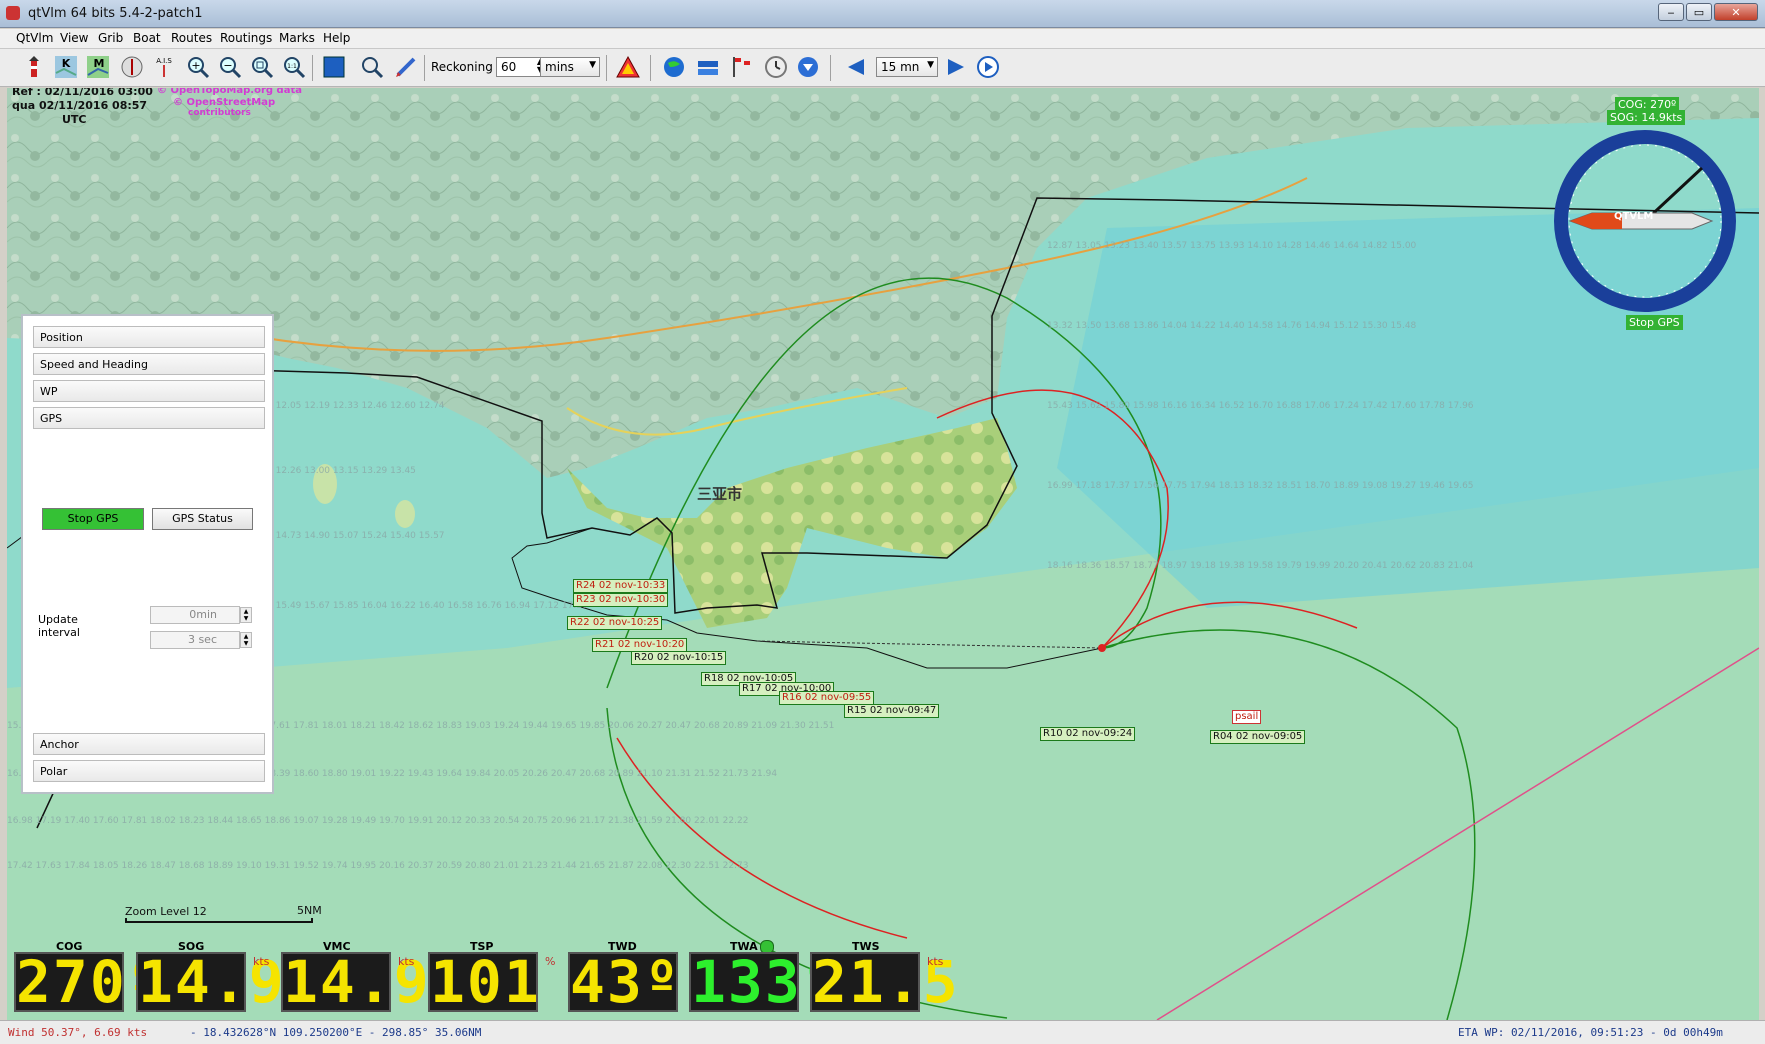 This screenshot has height=1044, width=1765. Describe the element at coordinates (776, 67) in the screenshot. I see `clock-icon` at that location.